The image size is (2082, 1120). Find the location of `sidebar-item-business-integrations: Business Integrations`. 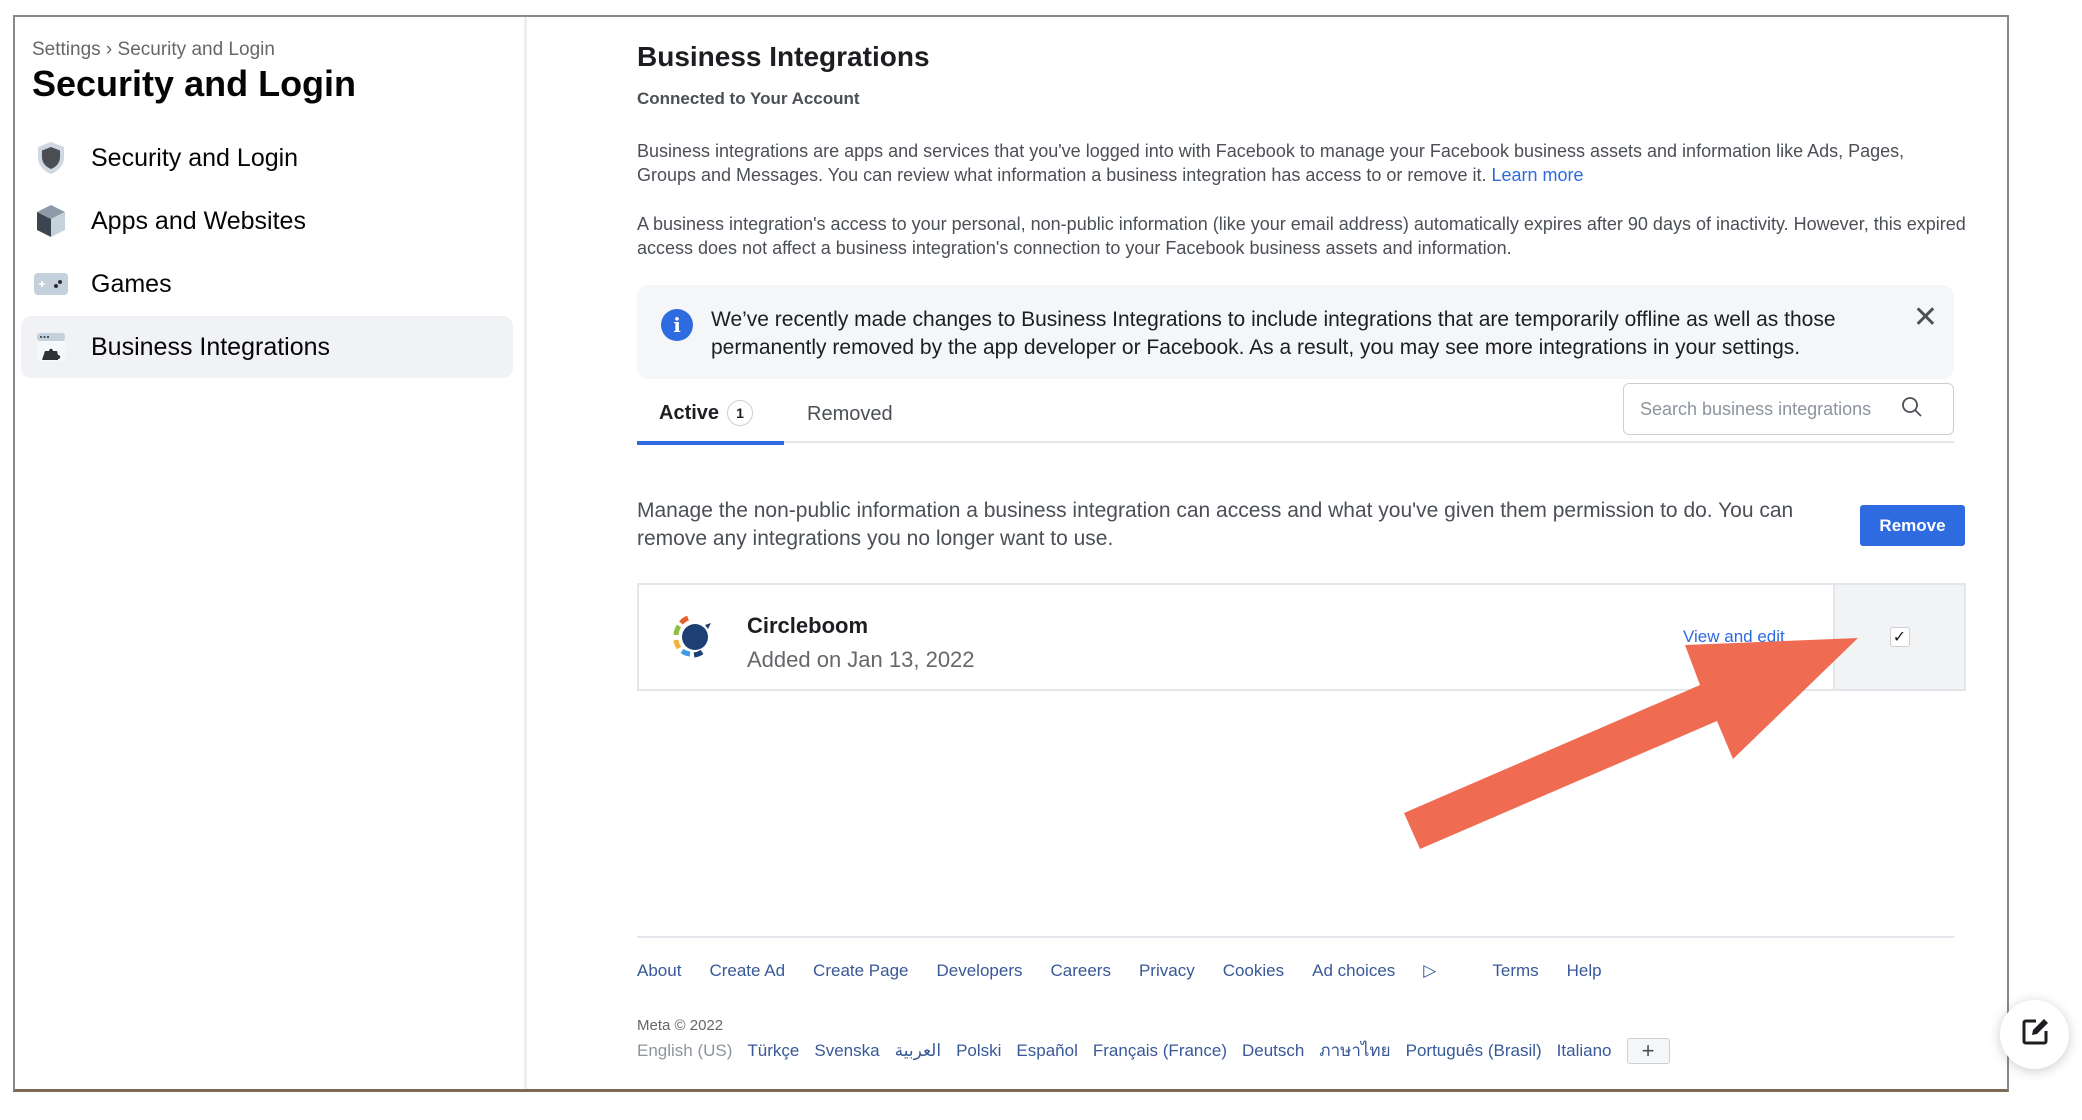

sidebar-item-business-integrations: Business Integrations is located at coordinates (267, 347).